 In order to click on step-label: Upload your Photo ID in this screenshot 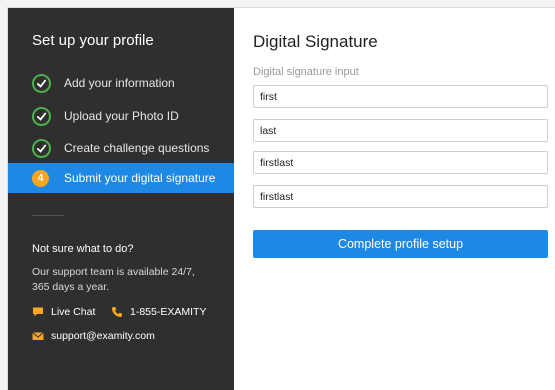, I will do `click(121, 116)`.